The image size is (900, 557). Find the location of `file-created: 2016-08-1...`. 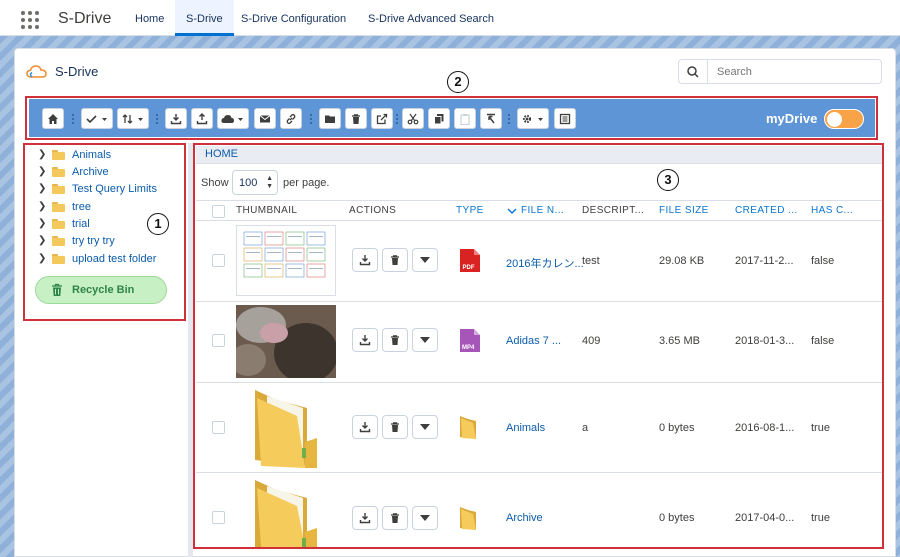

file-created: 2016-08-1... is located at coordinates (765, 428).